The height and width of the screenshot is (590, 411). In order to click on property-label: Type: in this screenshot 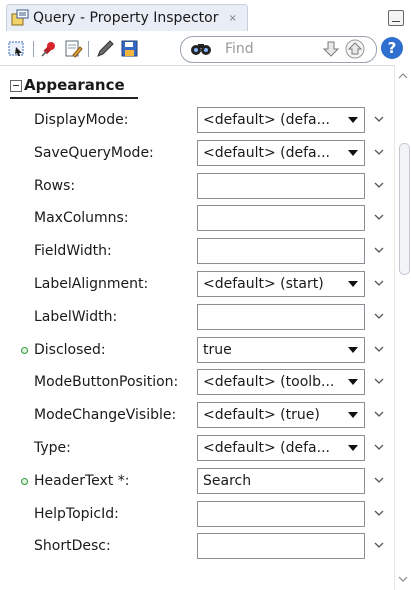, I will do `click(52, 448)`.